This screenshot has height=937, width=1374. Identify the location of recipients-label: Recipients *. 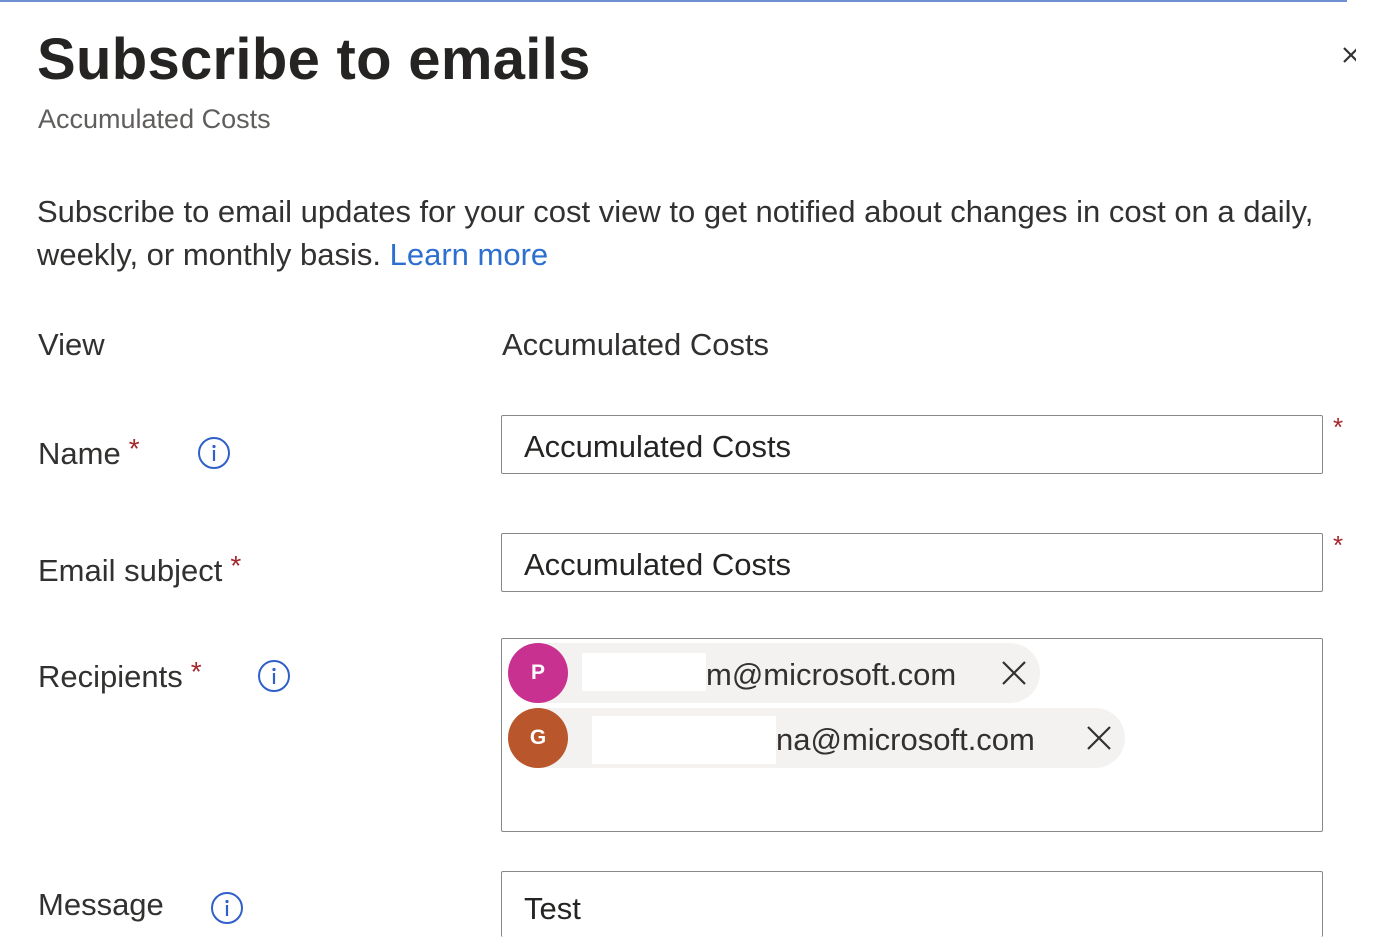
(120, 675).